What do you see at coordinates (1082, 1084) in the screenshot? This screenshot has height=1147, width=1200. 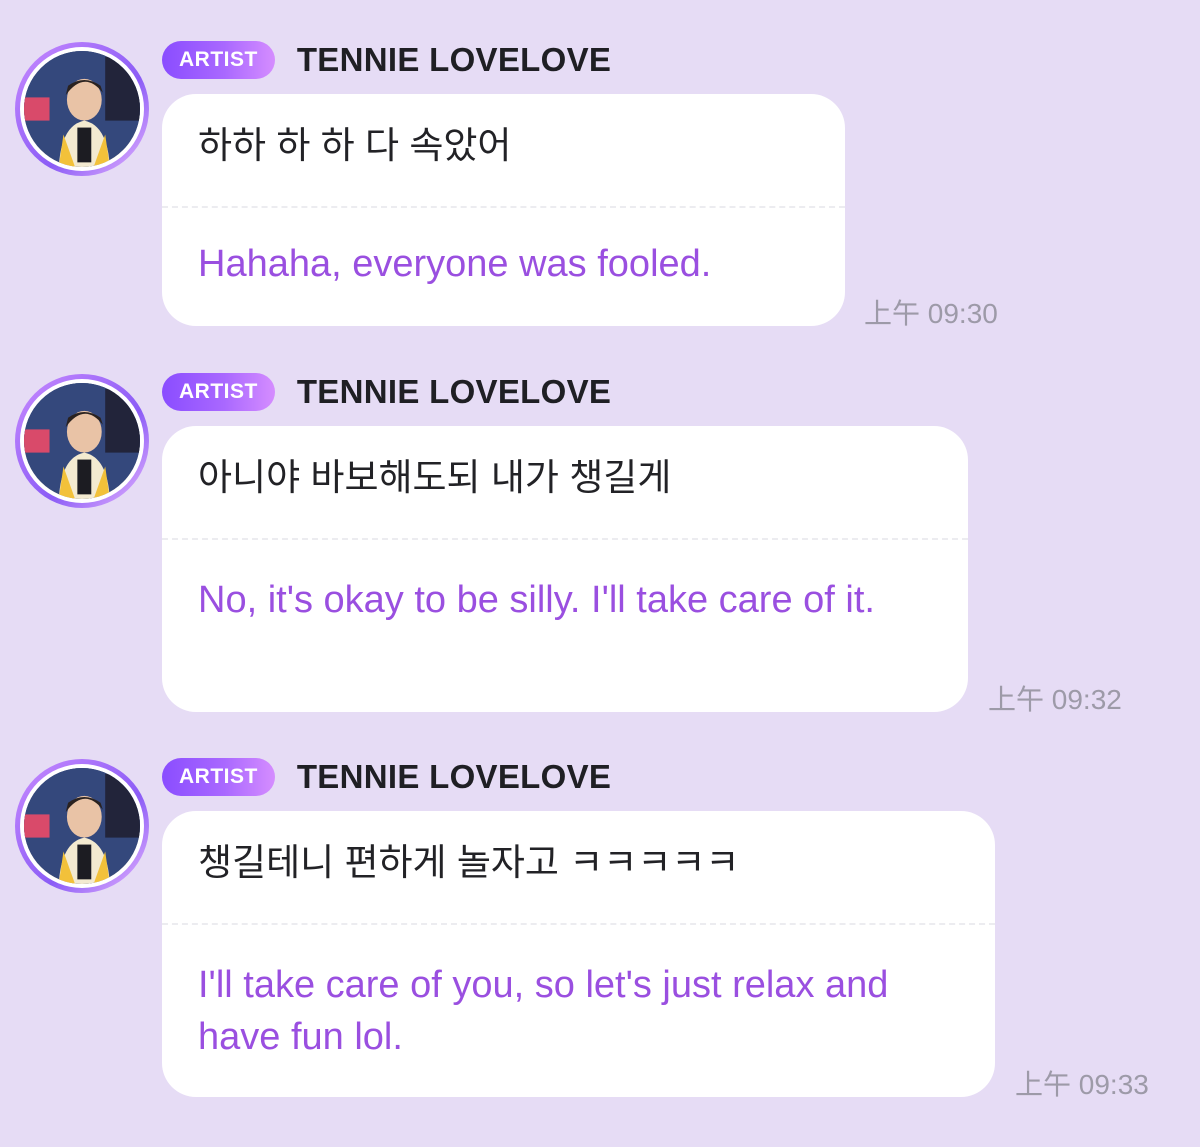 I see `timestamp: 上午 09:33` at bounding box center [1082, 1084].